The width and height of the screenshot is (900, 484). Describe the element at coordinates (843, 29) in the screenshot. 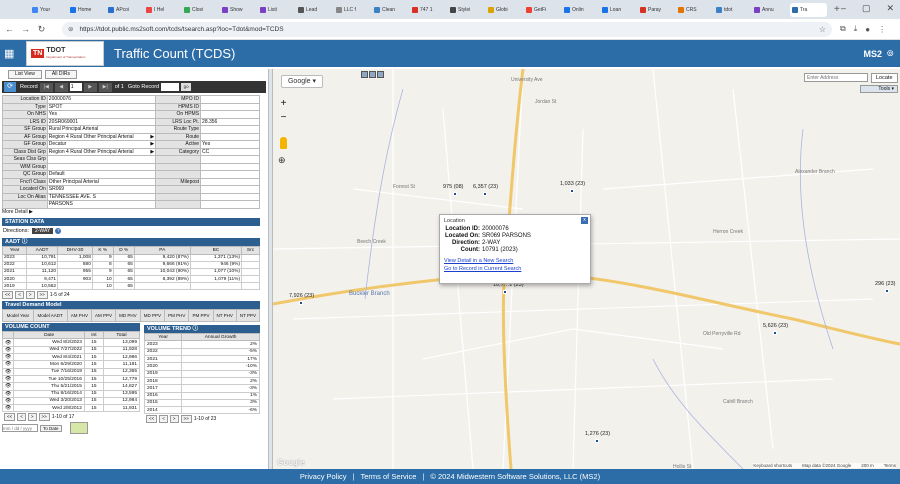

I see `extensions-icon: ⧉` at that location.